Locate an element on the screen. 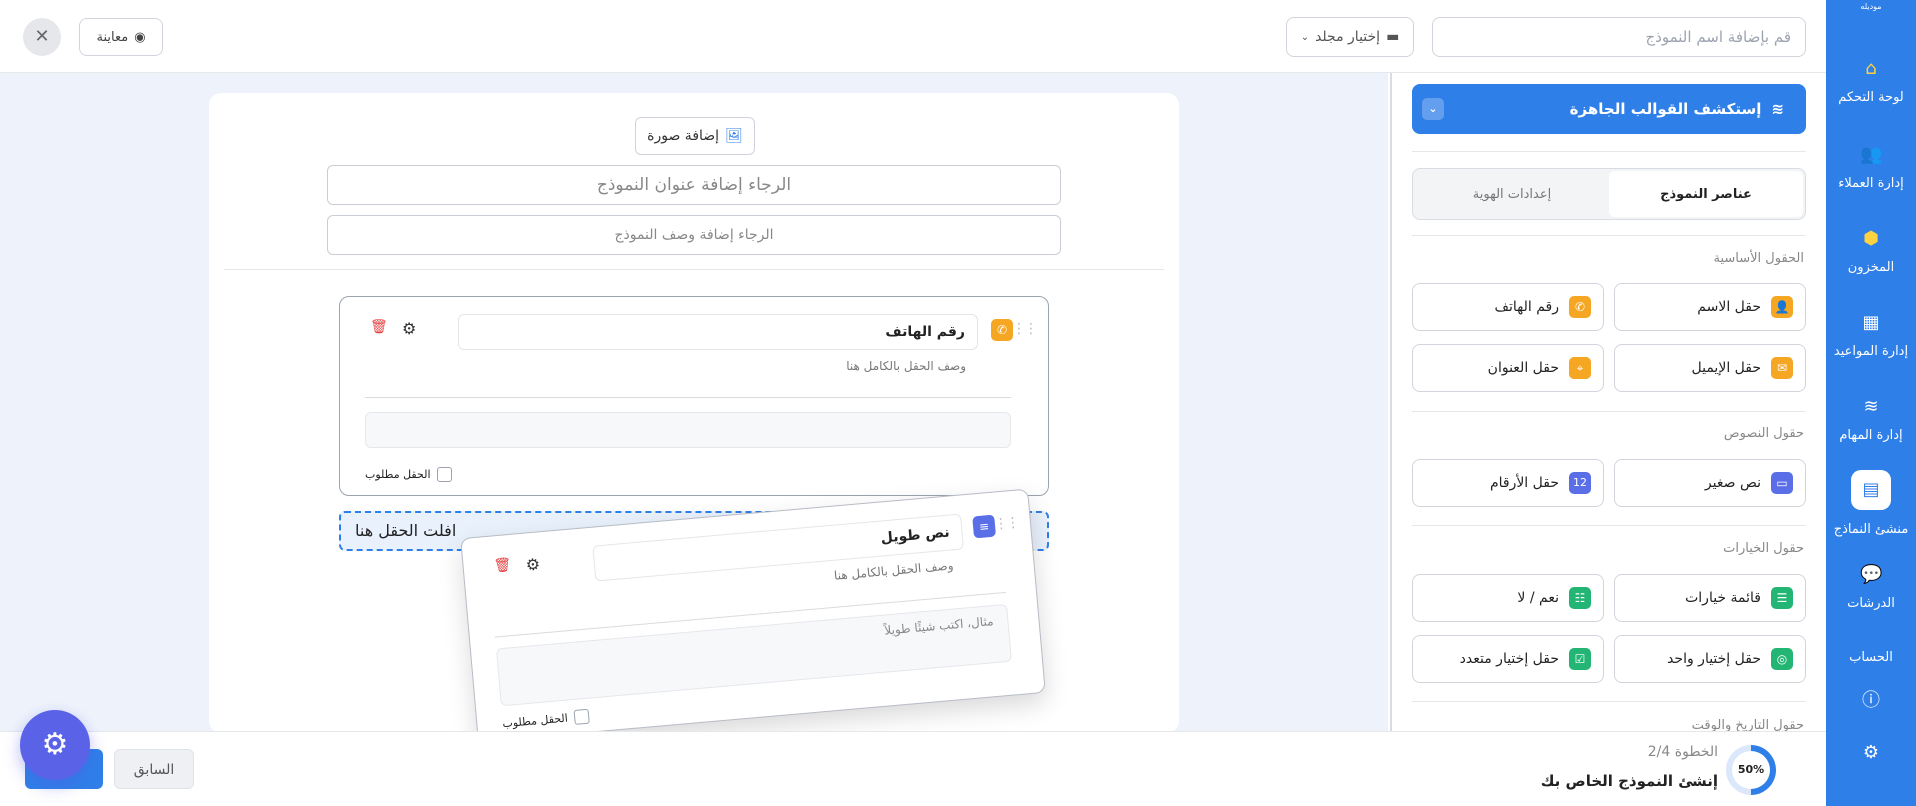 Image resolution: width=1916 pixels, height=806 pixels. field-button-label: حقل الأرقام is located at coordinates (1524, 483).